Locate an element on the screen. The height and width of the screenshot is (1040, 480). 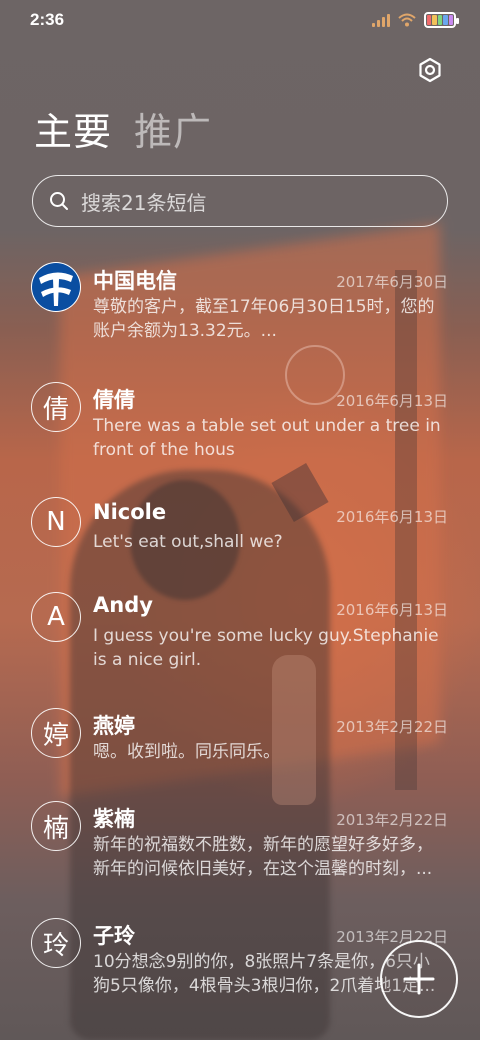
contact-name: Nicole is located at coordinates (130, 512).